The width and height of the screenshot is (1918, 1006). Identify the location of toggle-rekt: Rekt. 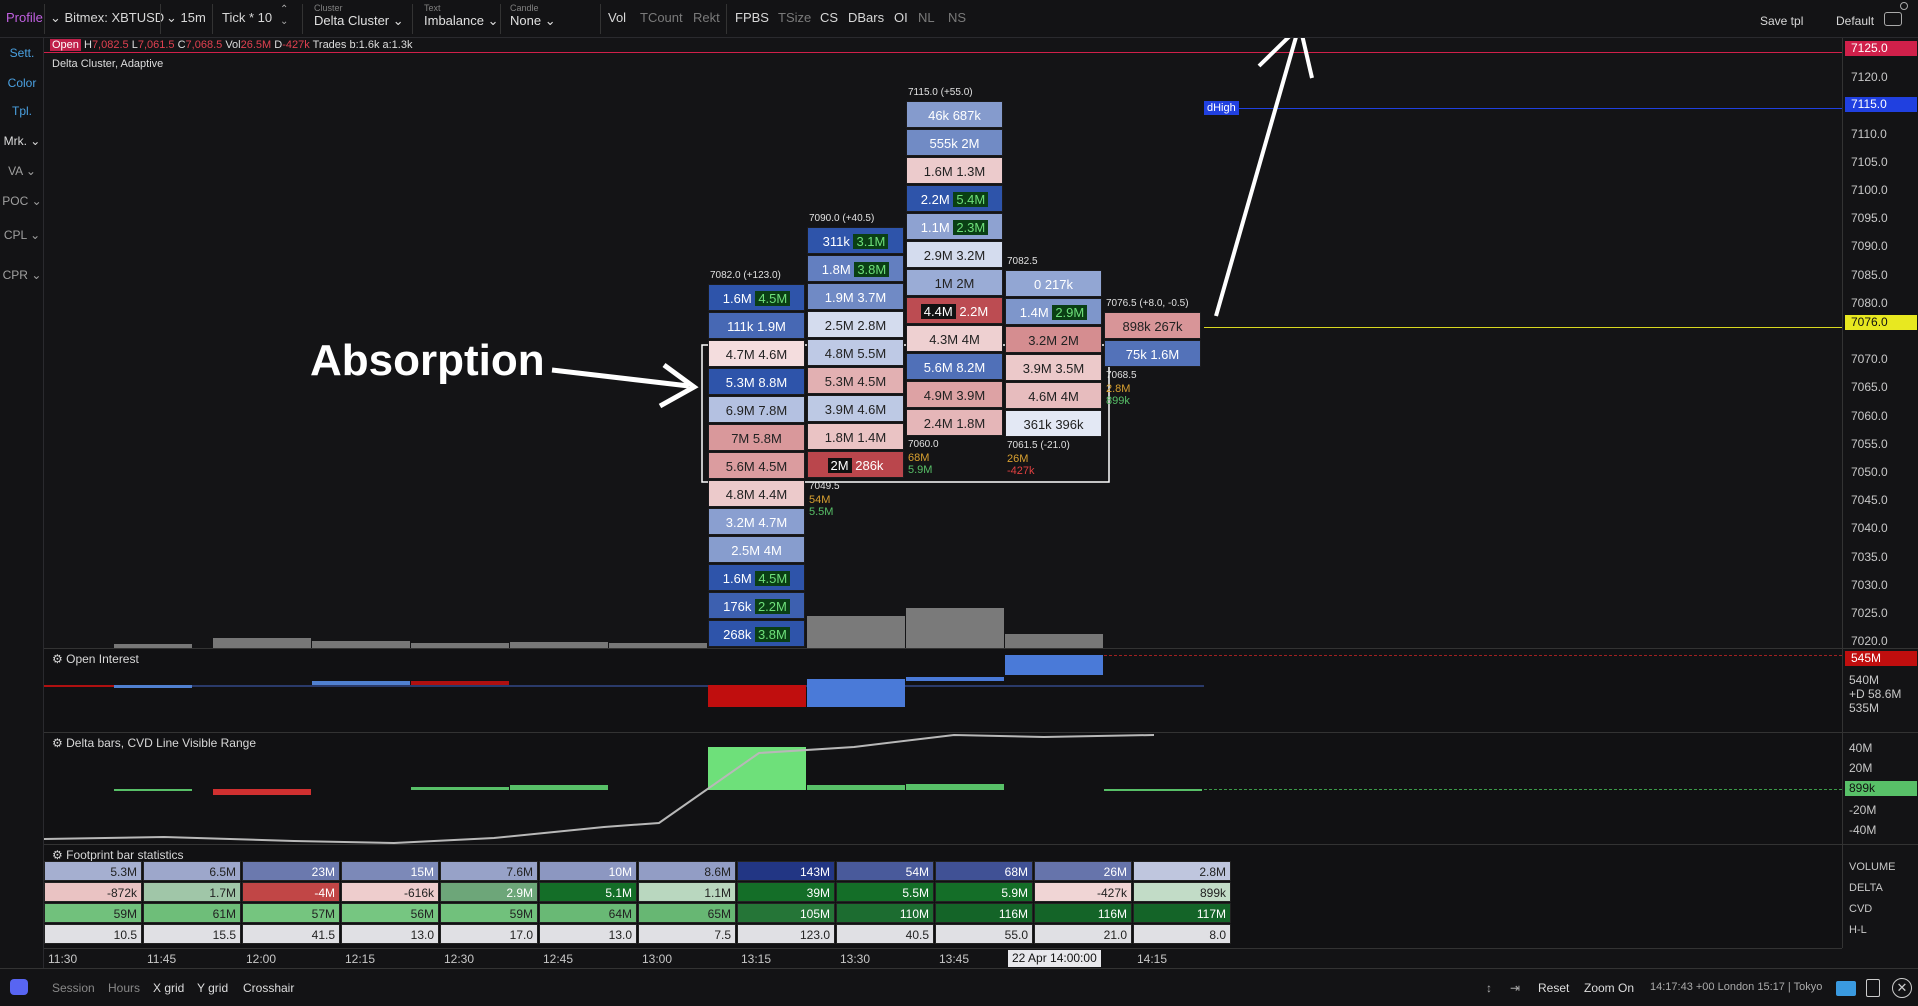
(706, 17).